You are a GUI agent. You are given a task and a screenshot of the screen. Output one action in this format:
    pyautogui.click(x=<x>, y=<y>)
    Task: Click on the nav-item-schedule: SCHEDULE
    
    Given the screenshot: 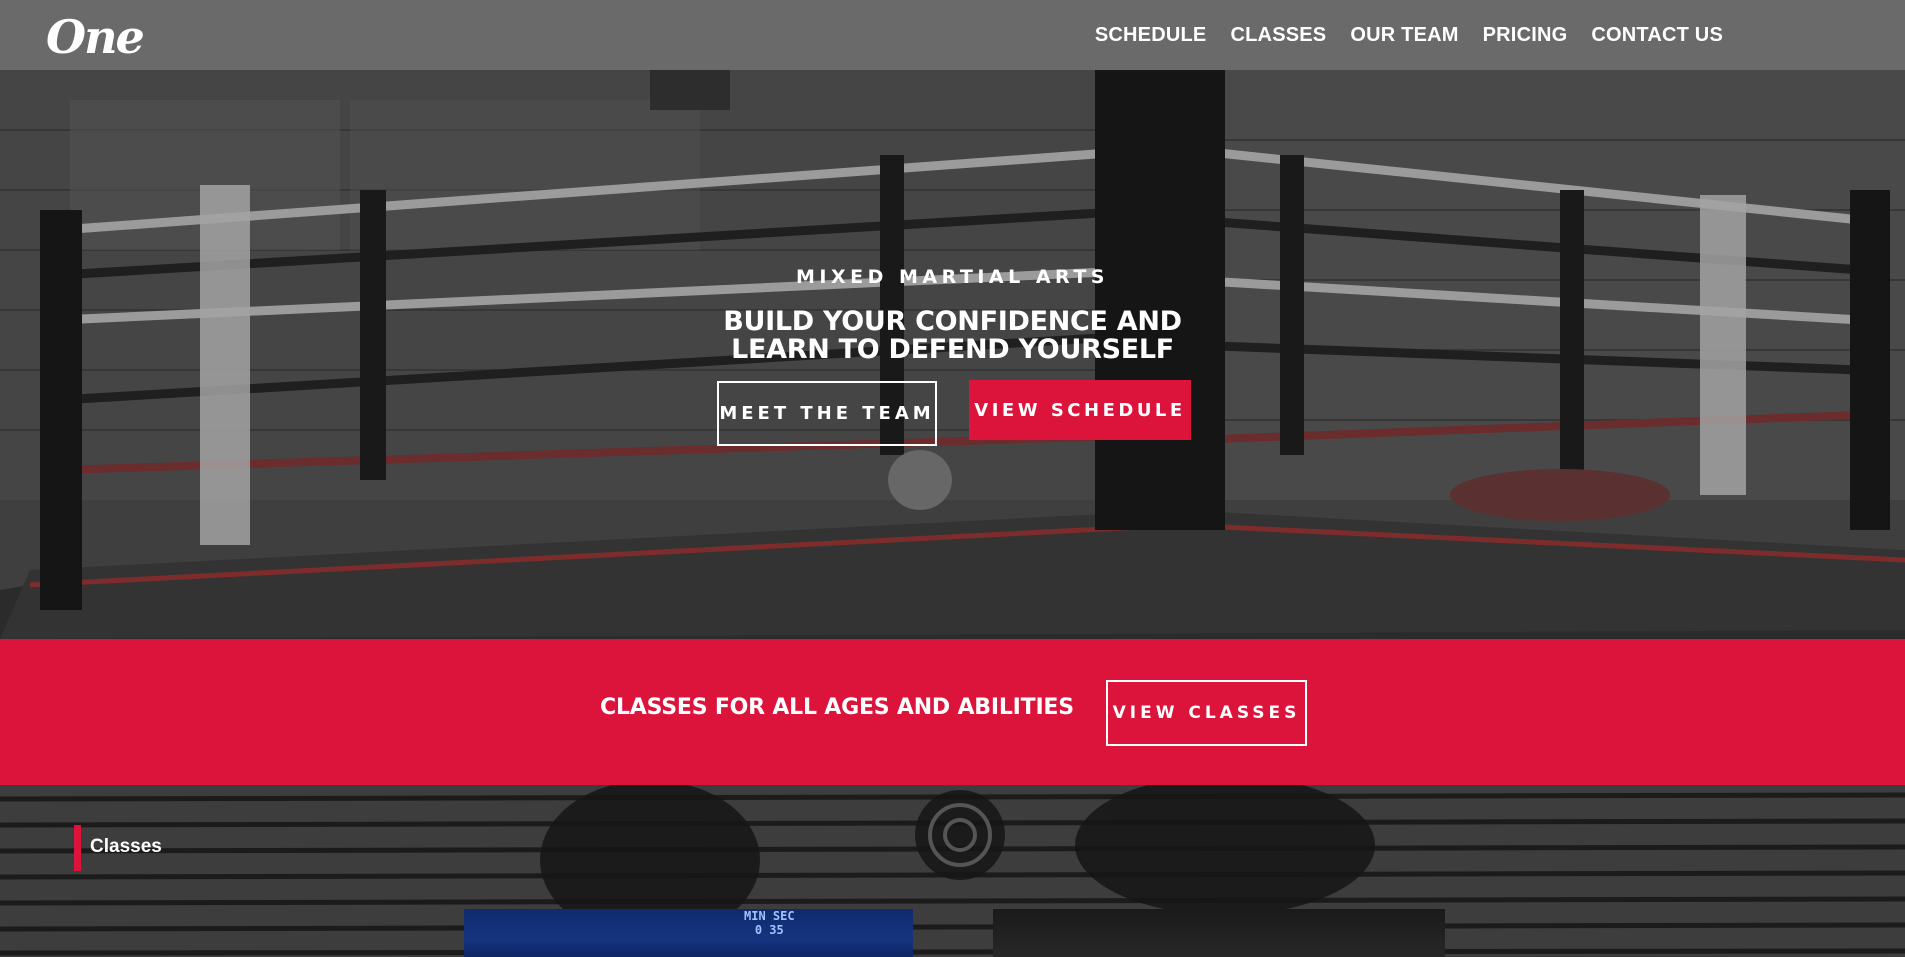 What is the action you would take?
    pyautogui.click(x=1151, y=35)
    